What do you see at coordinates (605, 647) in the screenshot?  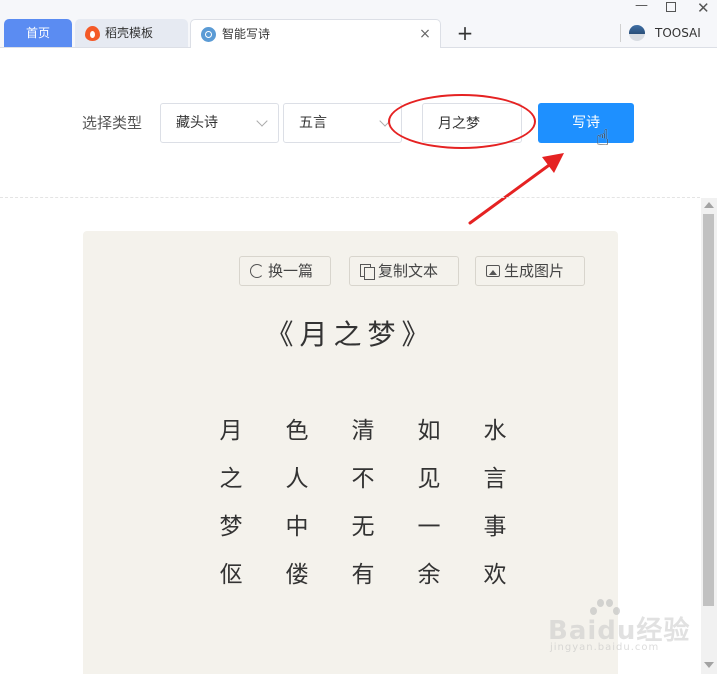 I see `watermark-url: jingyan.baidu.com` at bounding box center [605, 647].